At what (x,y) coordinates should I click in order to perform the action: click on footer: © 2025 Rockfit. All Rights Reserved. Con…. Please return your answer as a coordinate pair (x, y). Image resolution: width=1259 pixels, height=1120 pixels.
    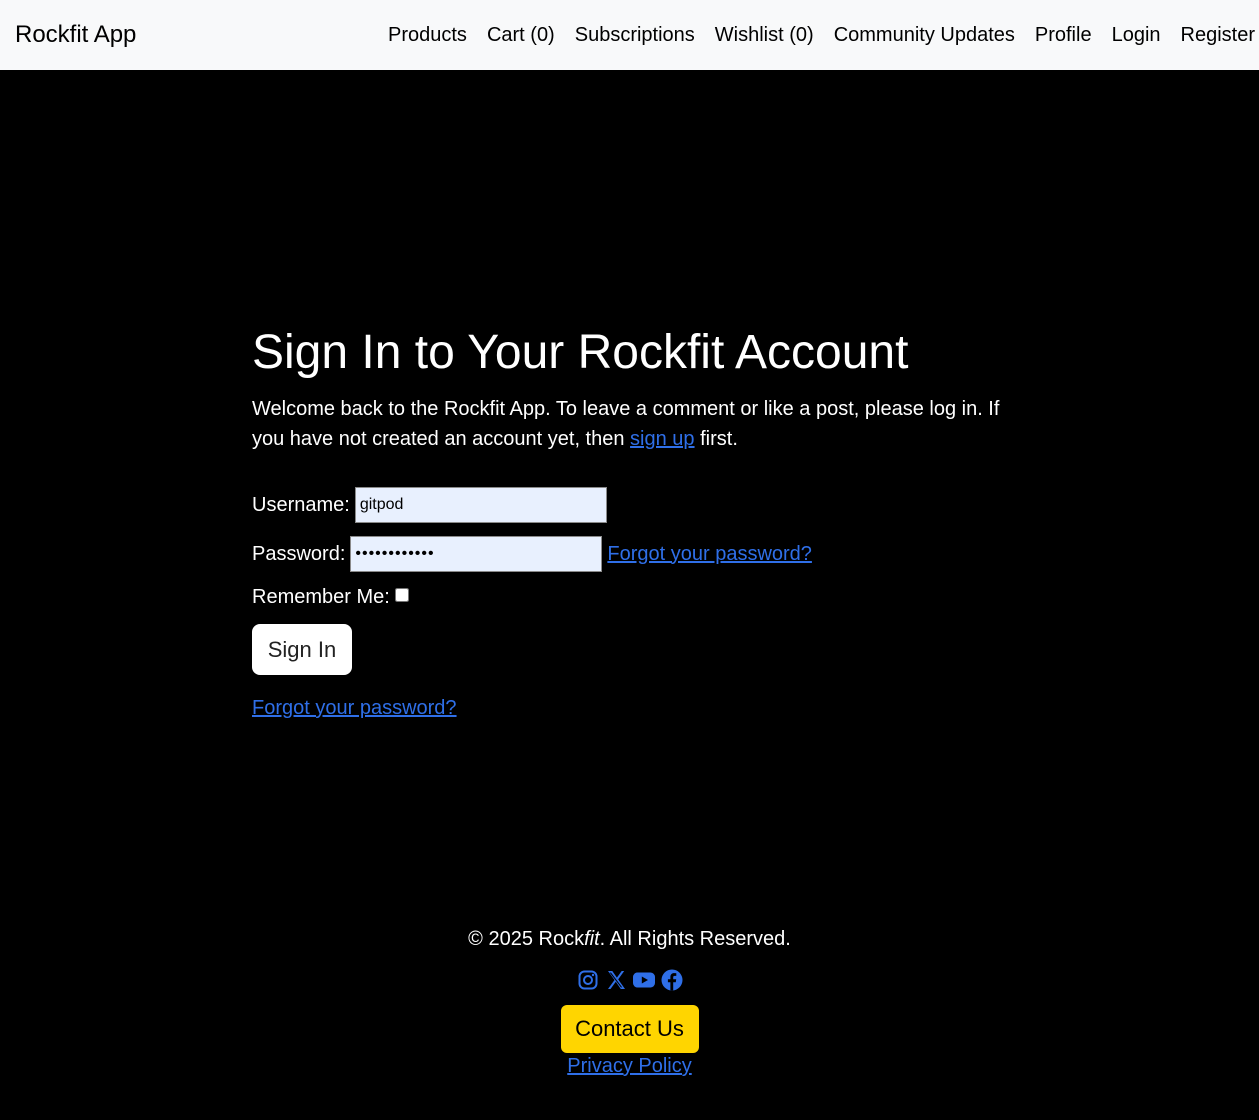
    Looking at the image, I should click on (629, 1001).